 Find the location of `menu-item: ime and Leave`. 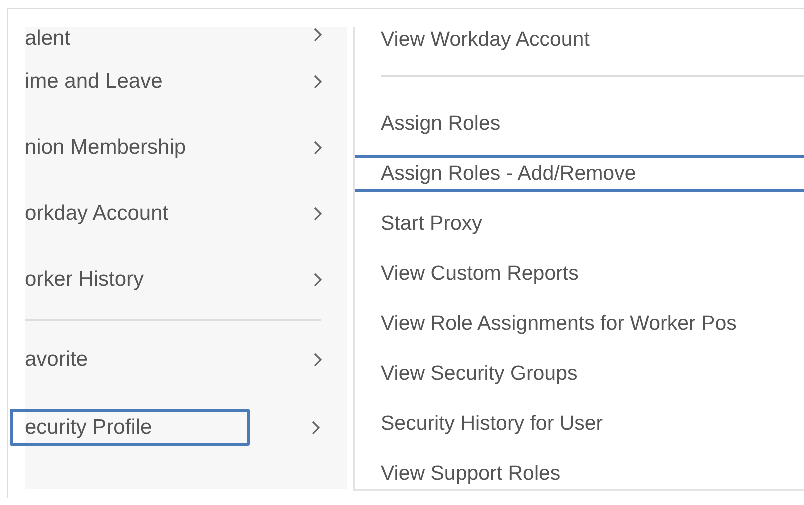

menu-item: ime and Leave is located at coordinates (186, 82).